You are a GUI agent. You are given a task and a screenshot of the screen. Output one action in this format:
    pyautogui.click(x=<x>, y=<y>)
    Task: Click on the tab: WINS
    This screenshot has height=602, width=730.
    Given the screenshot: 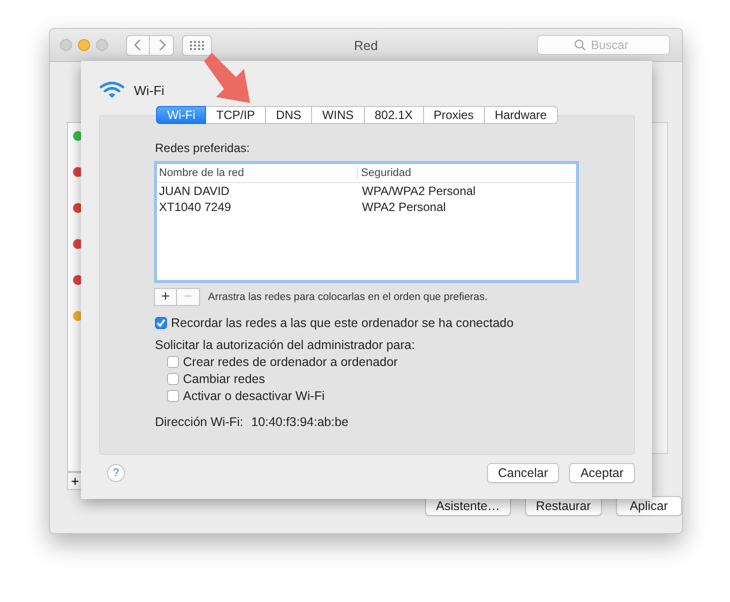 What is the action you would take?
    pyautogui.click(x=338, y=115)
    